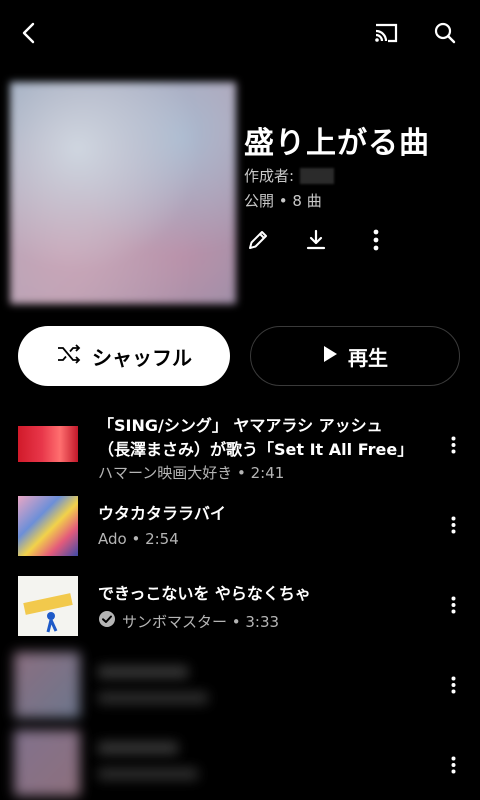 This screenshot has width=480, height=800. I want to click on play-button: 再生, so click(355, 356).